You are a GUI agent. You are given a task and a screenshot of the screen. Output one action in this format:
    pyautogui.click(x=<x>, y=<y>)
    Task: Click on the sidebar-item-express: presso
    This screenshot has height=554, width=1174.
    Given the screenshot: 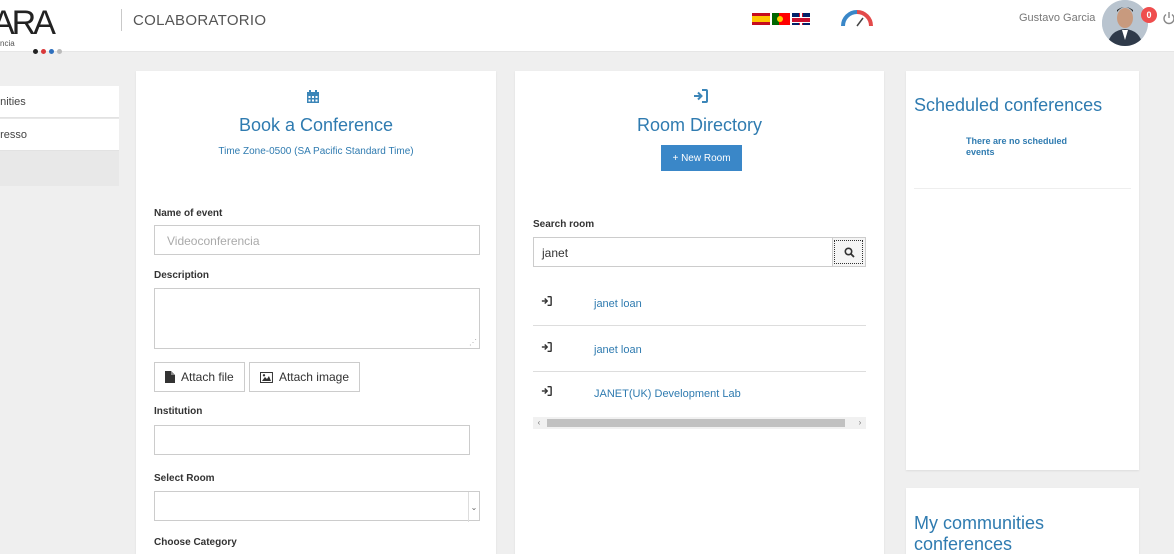 What is the action you would take?
    pyautogui.click(x=59, y=135)
    